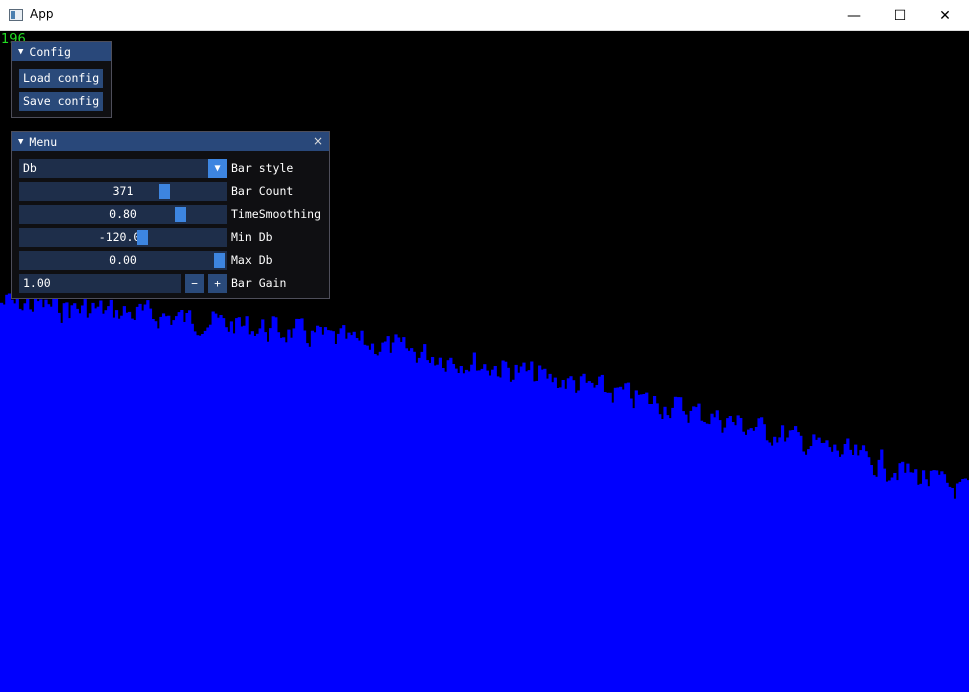 Image resolution: width=969 pixels, height=692 pixels. I want to click on load-config-button: Load config, so click(61, 78).